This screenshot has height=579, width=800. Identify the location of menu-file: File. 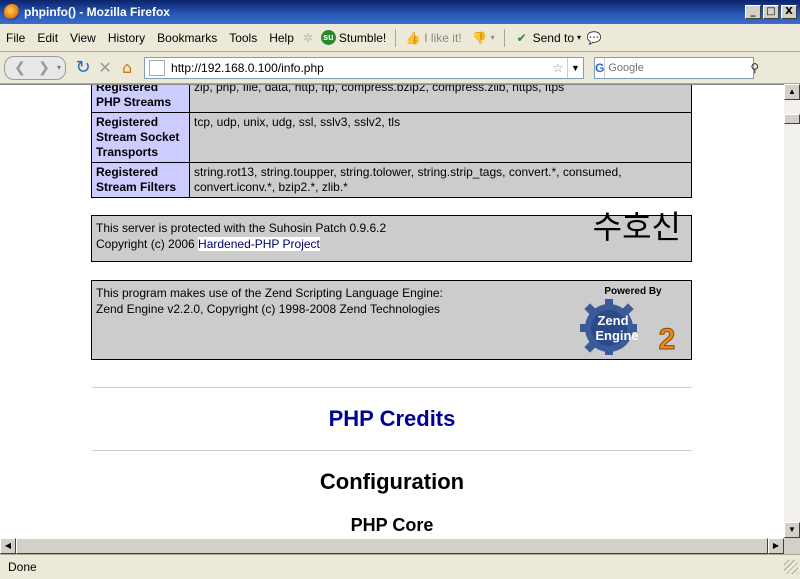
(15, 38).